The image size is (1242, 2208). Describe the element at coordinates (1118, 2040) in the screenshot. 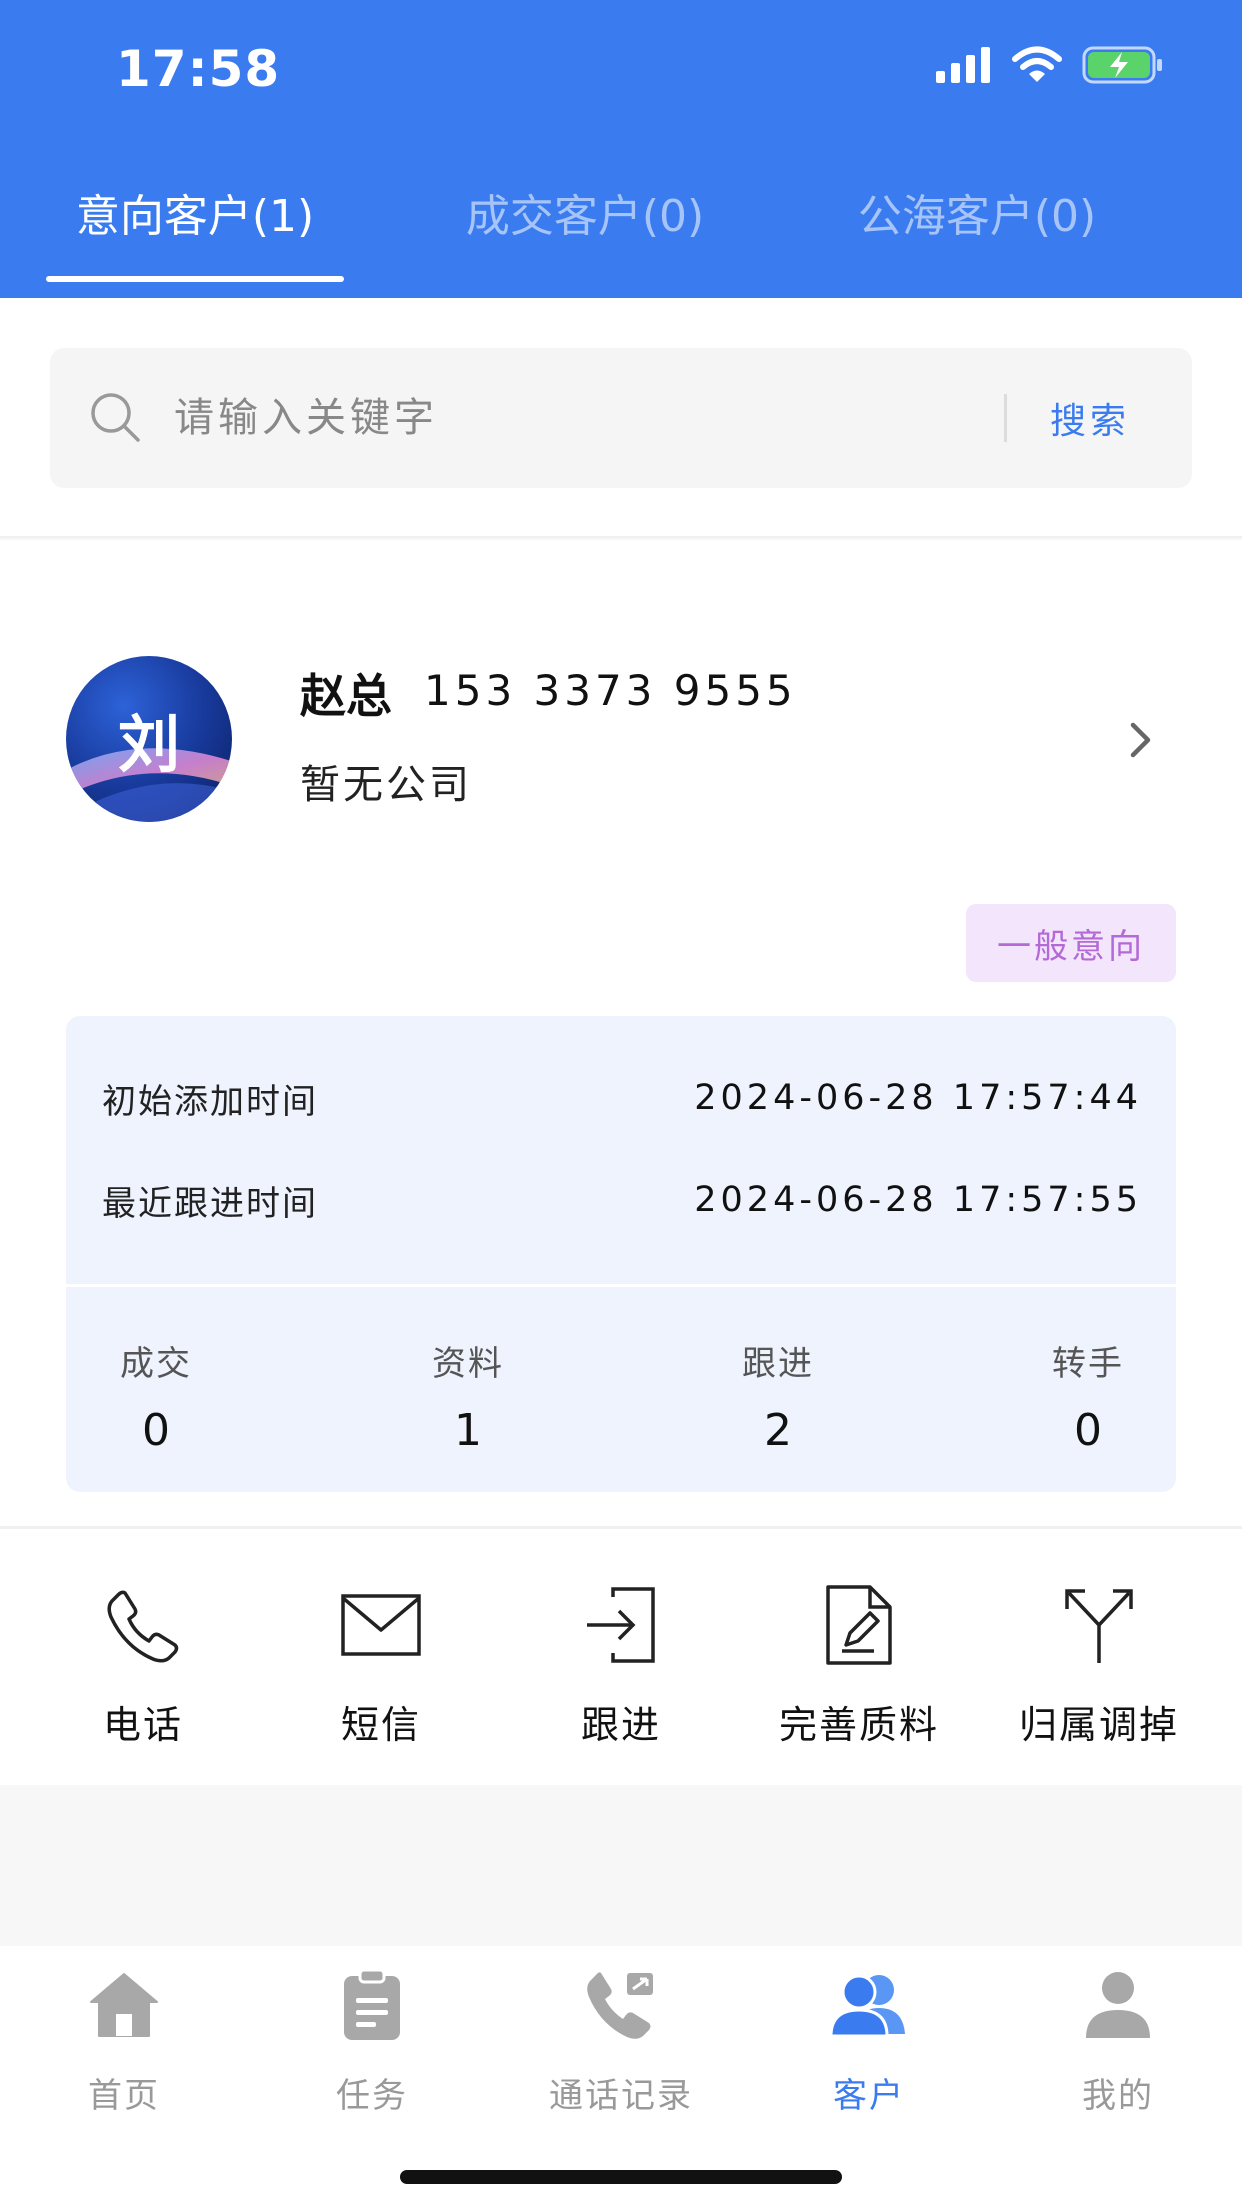

I see `tabbar-item-me: 我的` at that location.